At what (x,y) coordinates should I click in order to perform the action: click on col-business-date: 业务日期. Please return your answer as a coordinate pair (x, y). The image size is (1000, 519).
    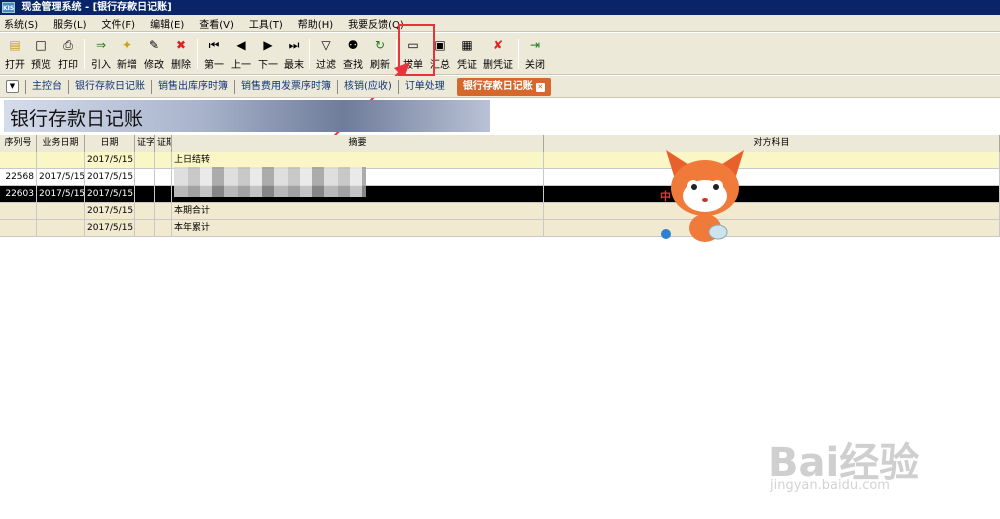
    Looking at the image, I should click on (61, 143).